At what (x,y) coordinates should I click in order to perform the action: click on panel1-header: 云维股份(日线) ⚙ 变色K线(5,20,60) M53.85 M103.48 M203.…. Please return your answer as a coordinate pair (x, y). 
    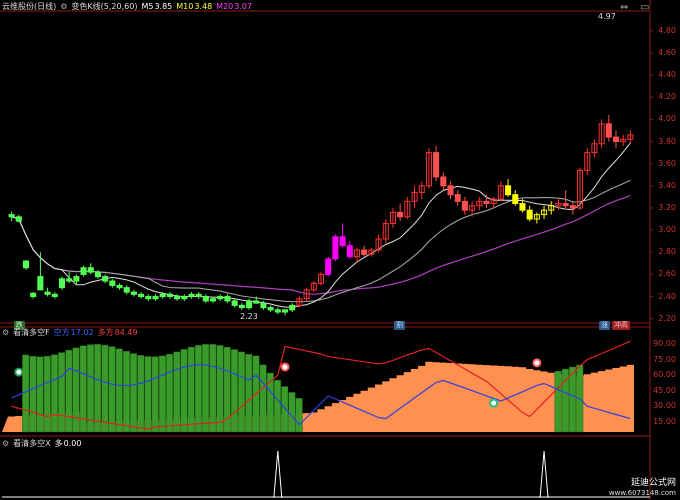
    Looking at the image, I should click on (129, 7).